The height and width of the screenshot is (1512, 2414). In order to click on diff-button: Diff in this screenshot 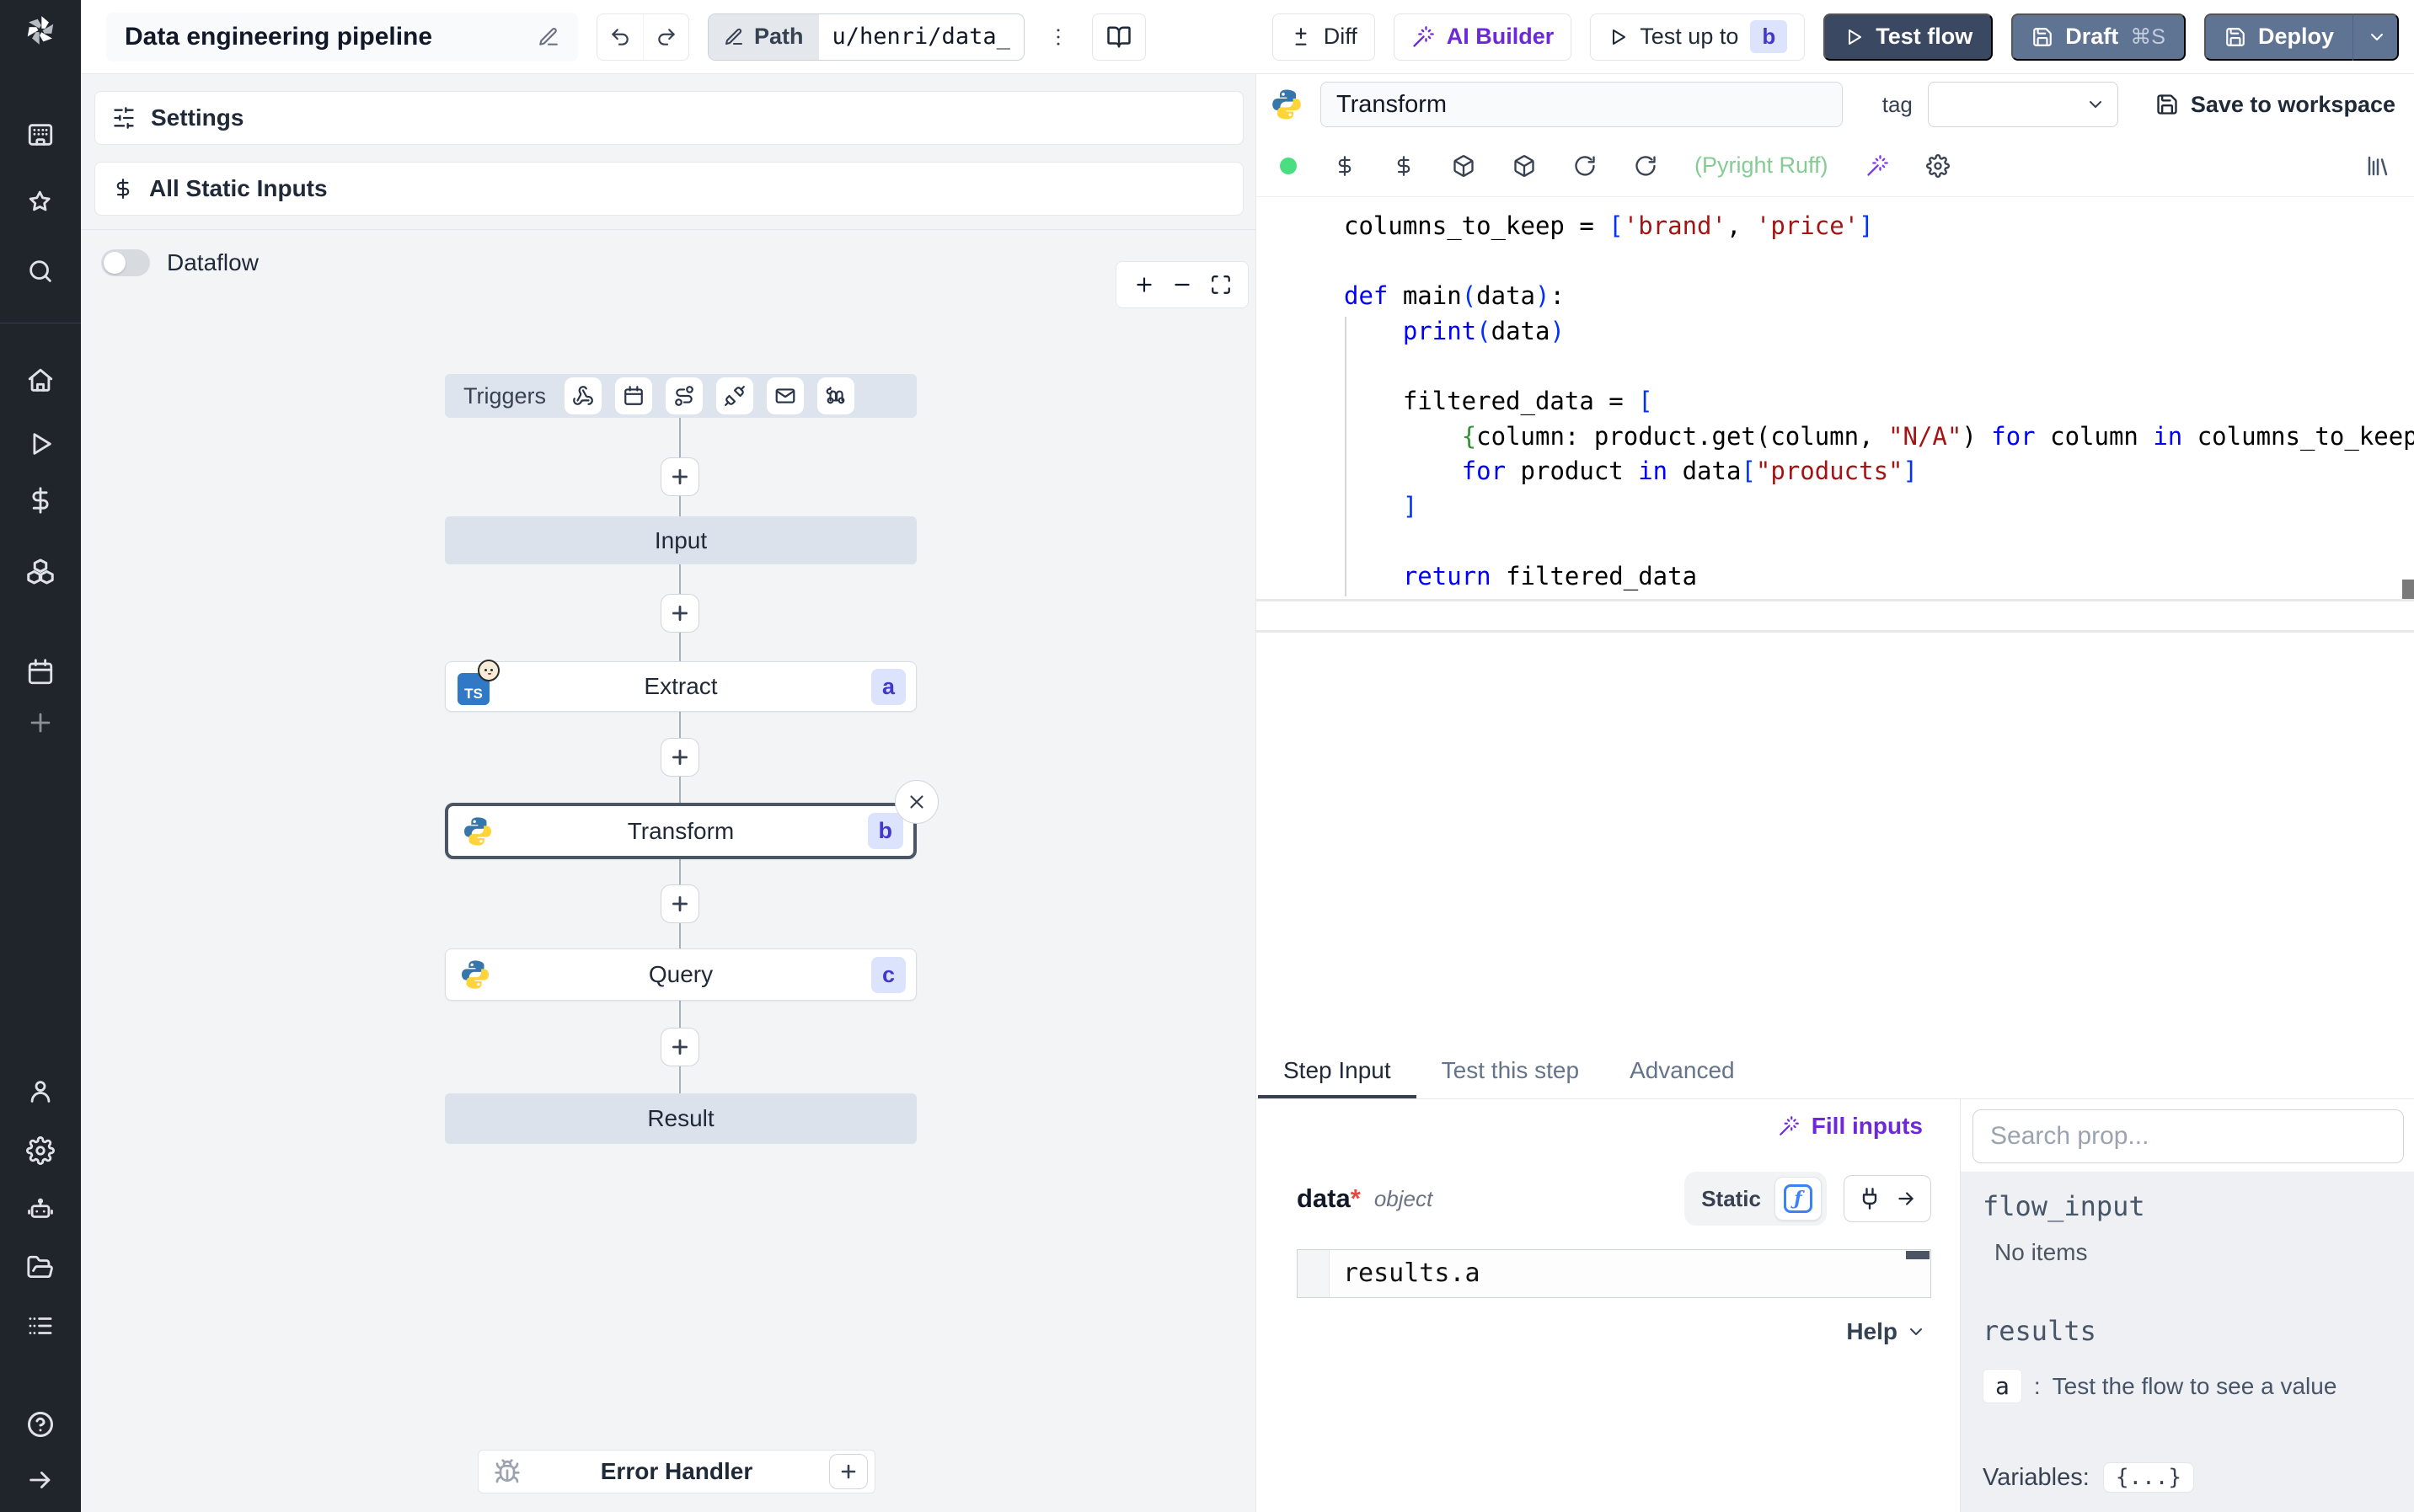, I will do `click(1323, 37)`.